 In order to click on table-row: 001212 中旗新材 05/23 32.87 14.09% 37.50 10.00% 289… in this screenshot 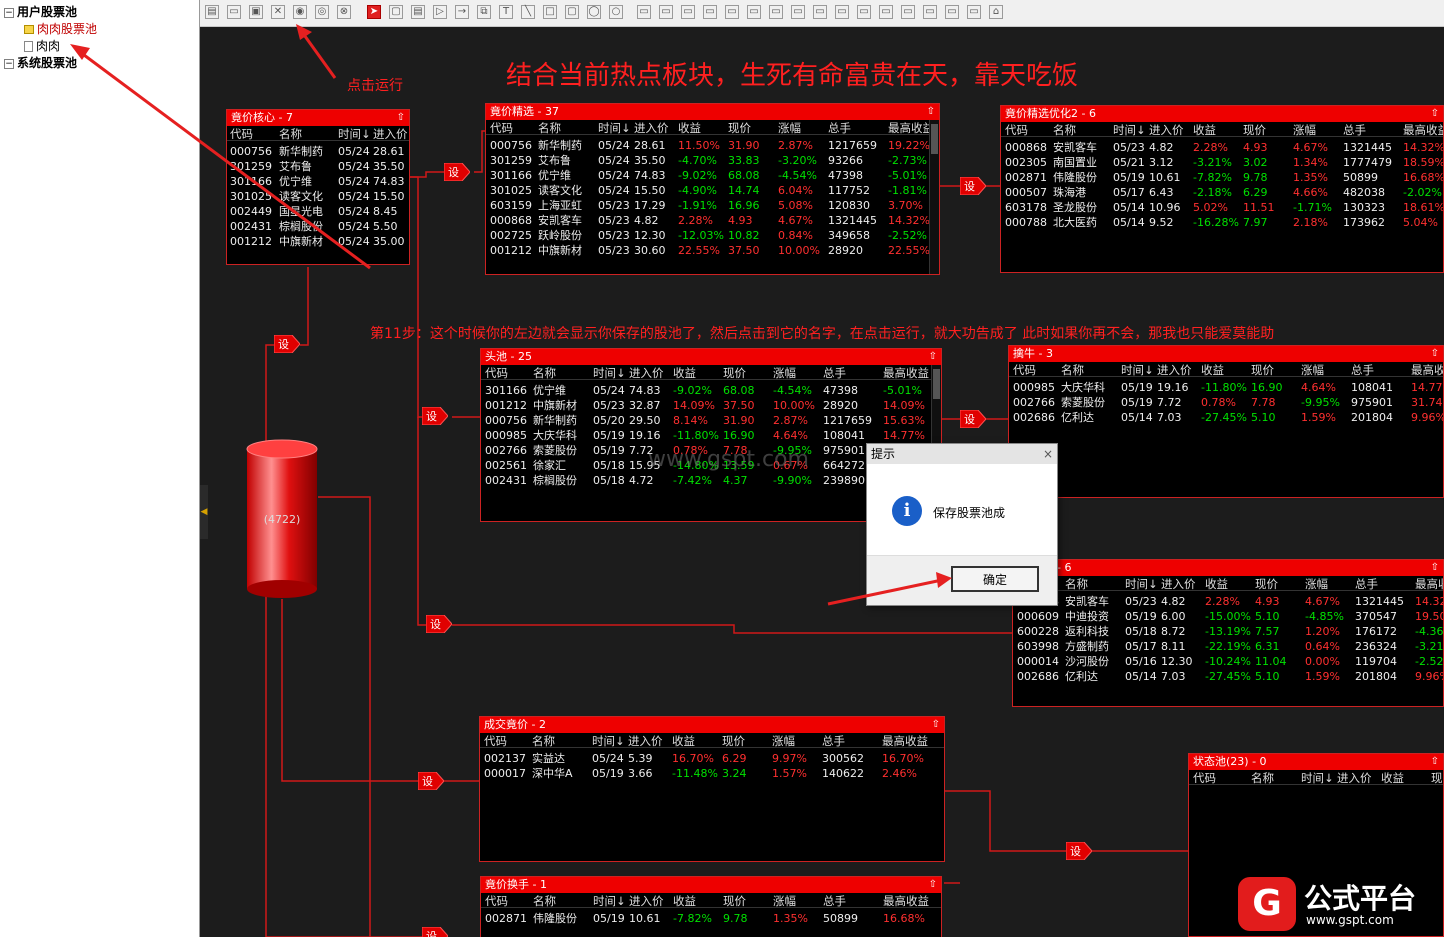, I will do `click(711, 405)`.